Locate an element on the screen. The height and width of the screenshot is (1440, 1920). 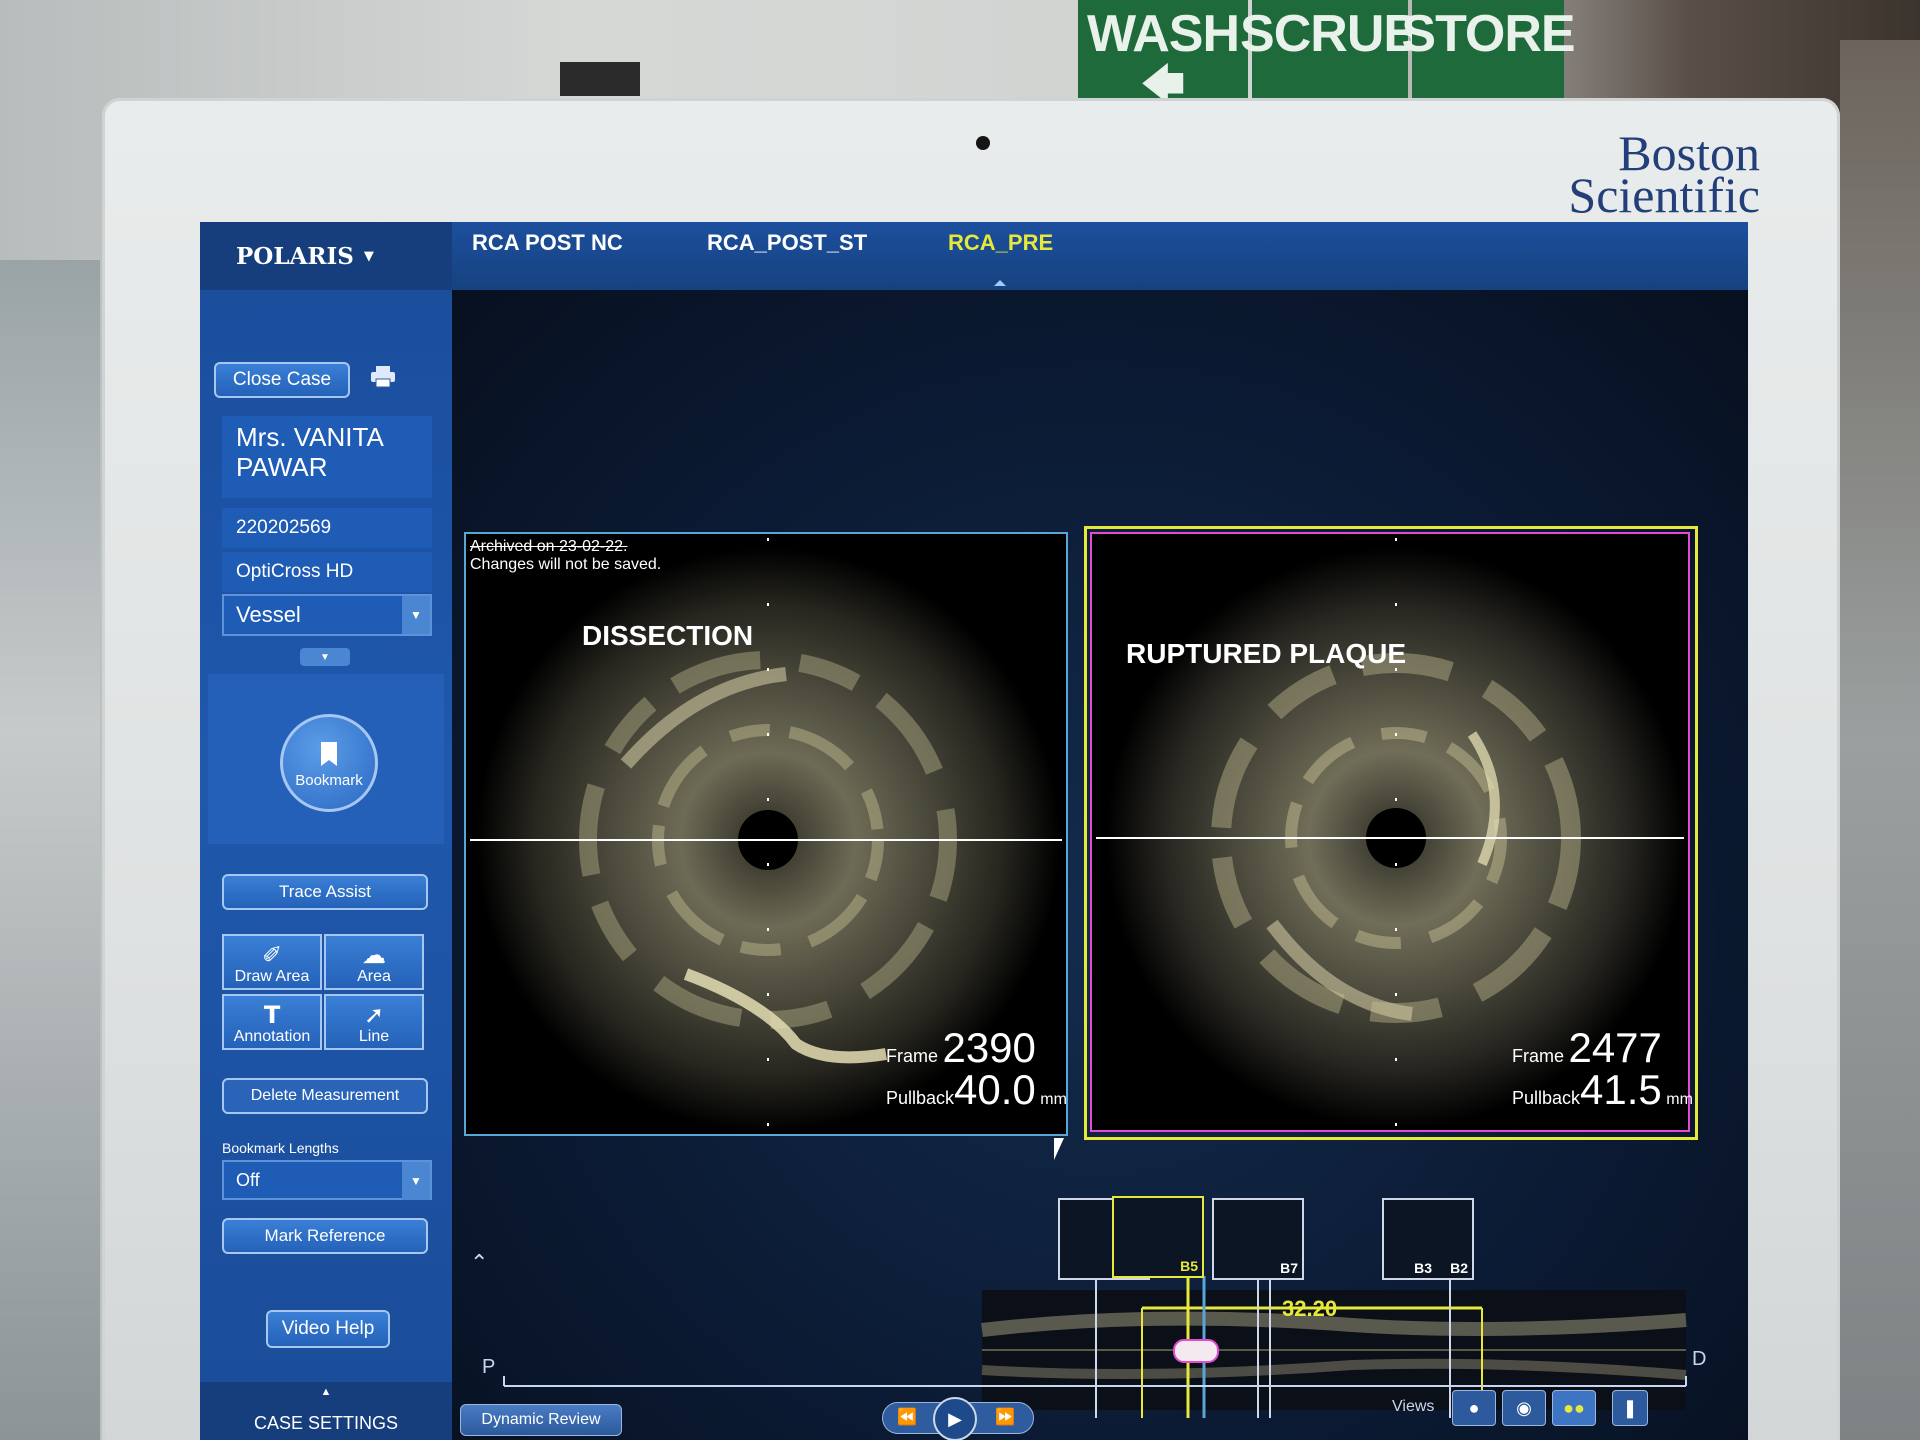
longitudinal-view-button: ❚ is located at coordinates (1630, 1408).